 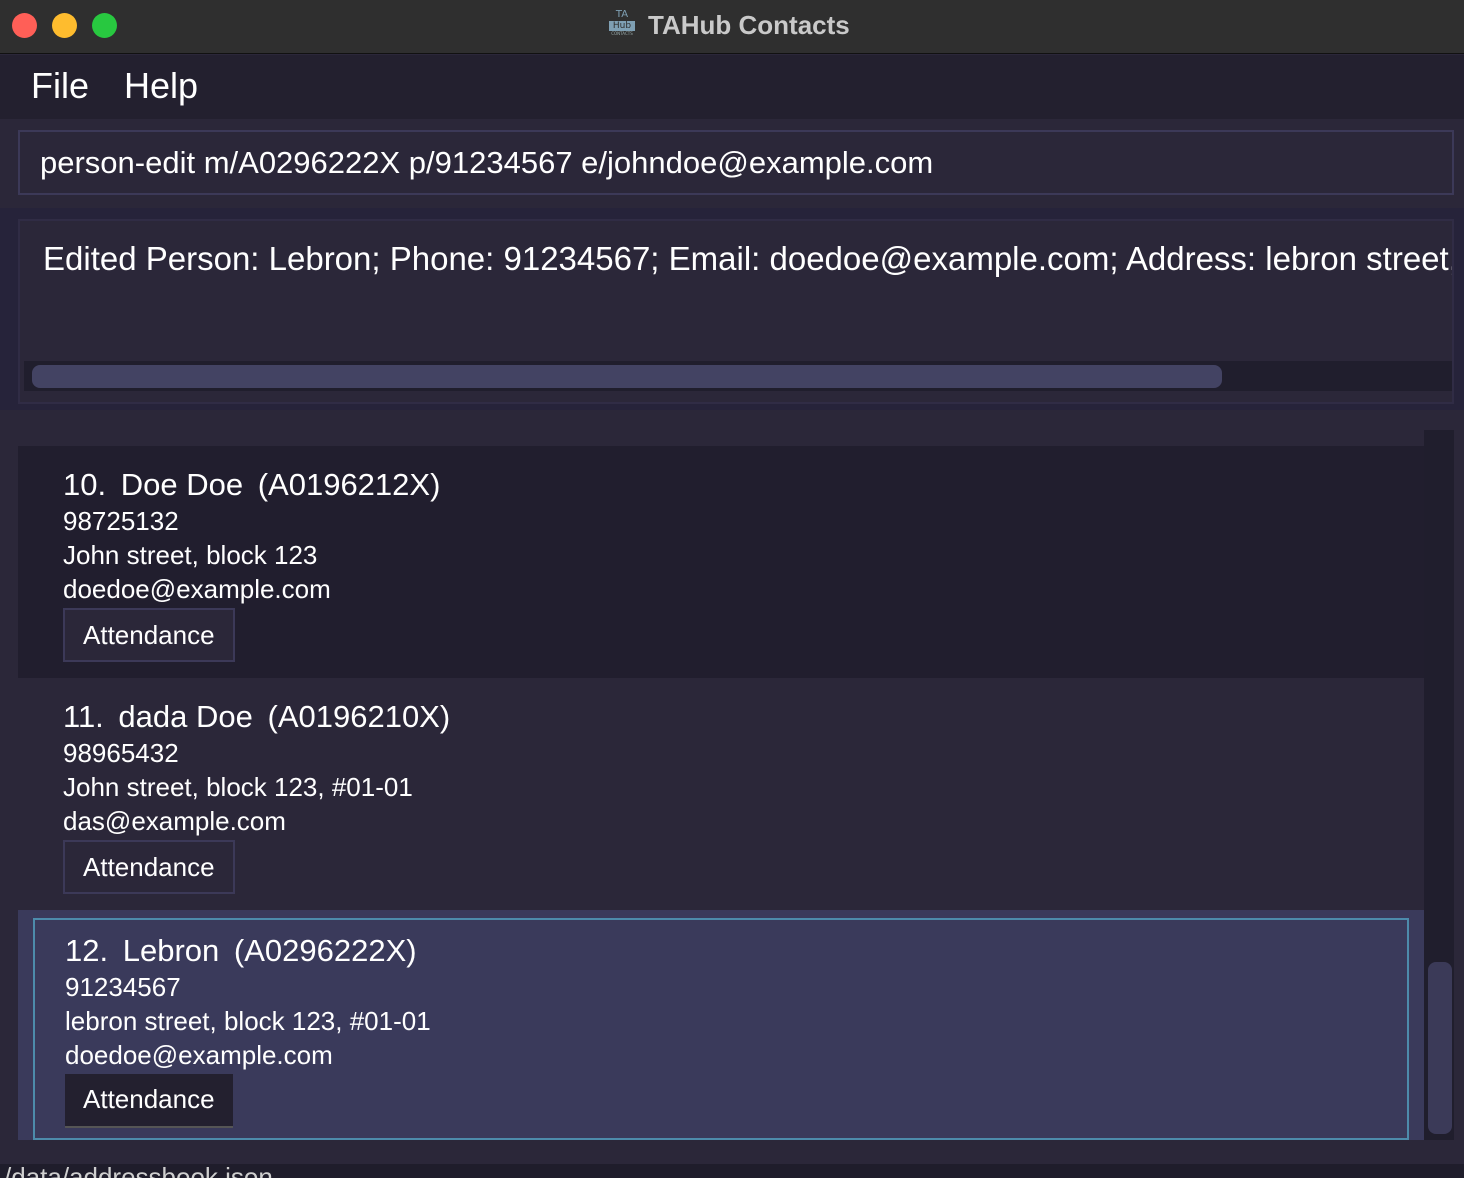 What do you see at coordinates (182, 484) in the screenshot?
I see `person-name: Doe Doe` at bounding box center [182, 484].